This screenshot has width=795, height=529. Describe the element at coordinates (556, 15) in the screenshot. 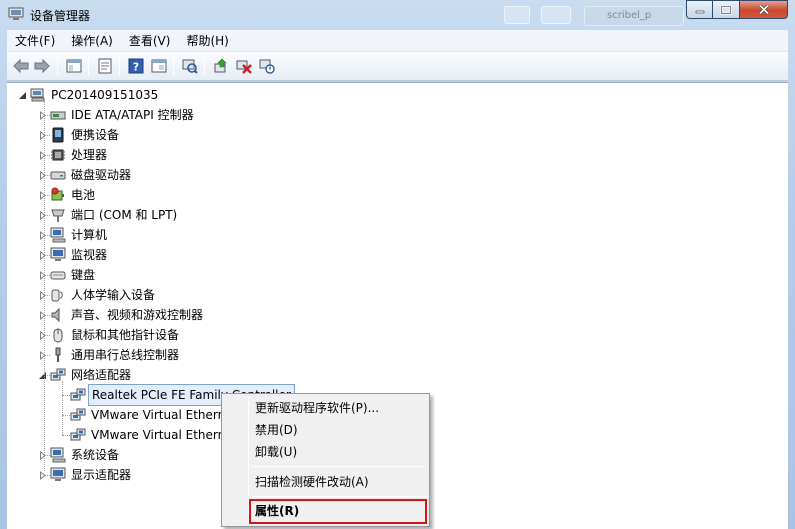

I see `background-window-button` at that location.